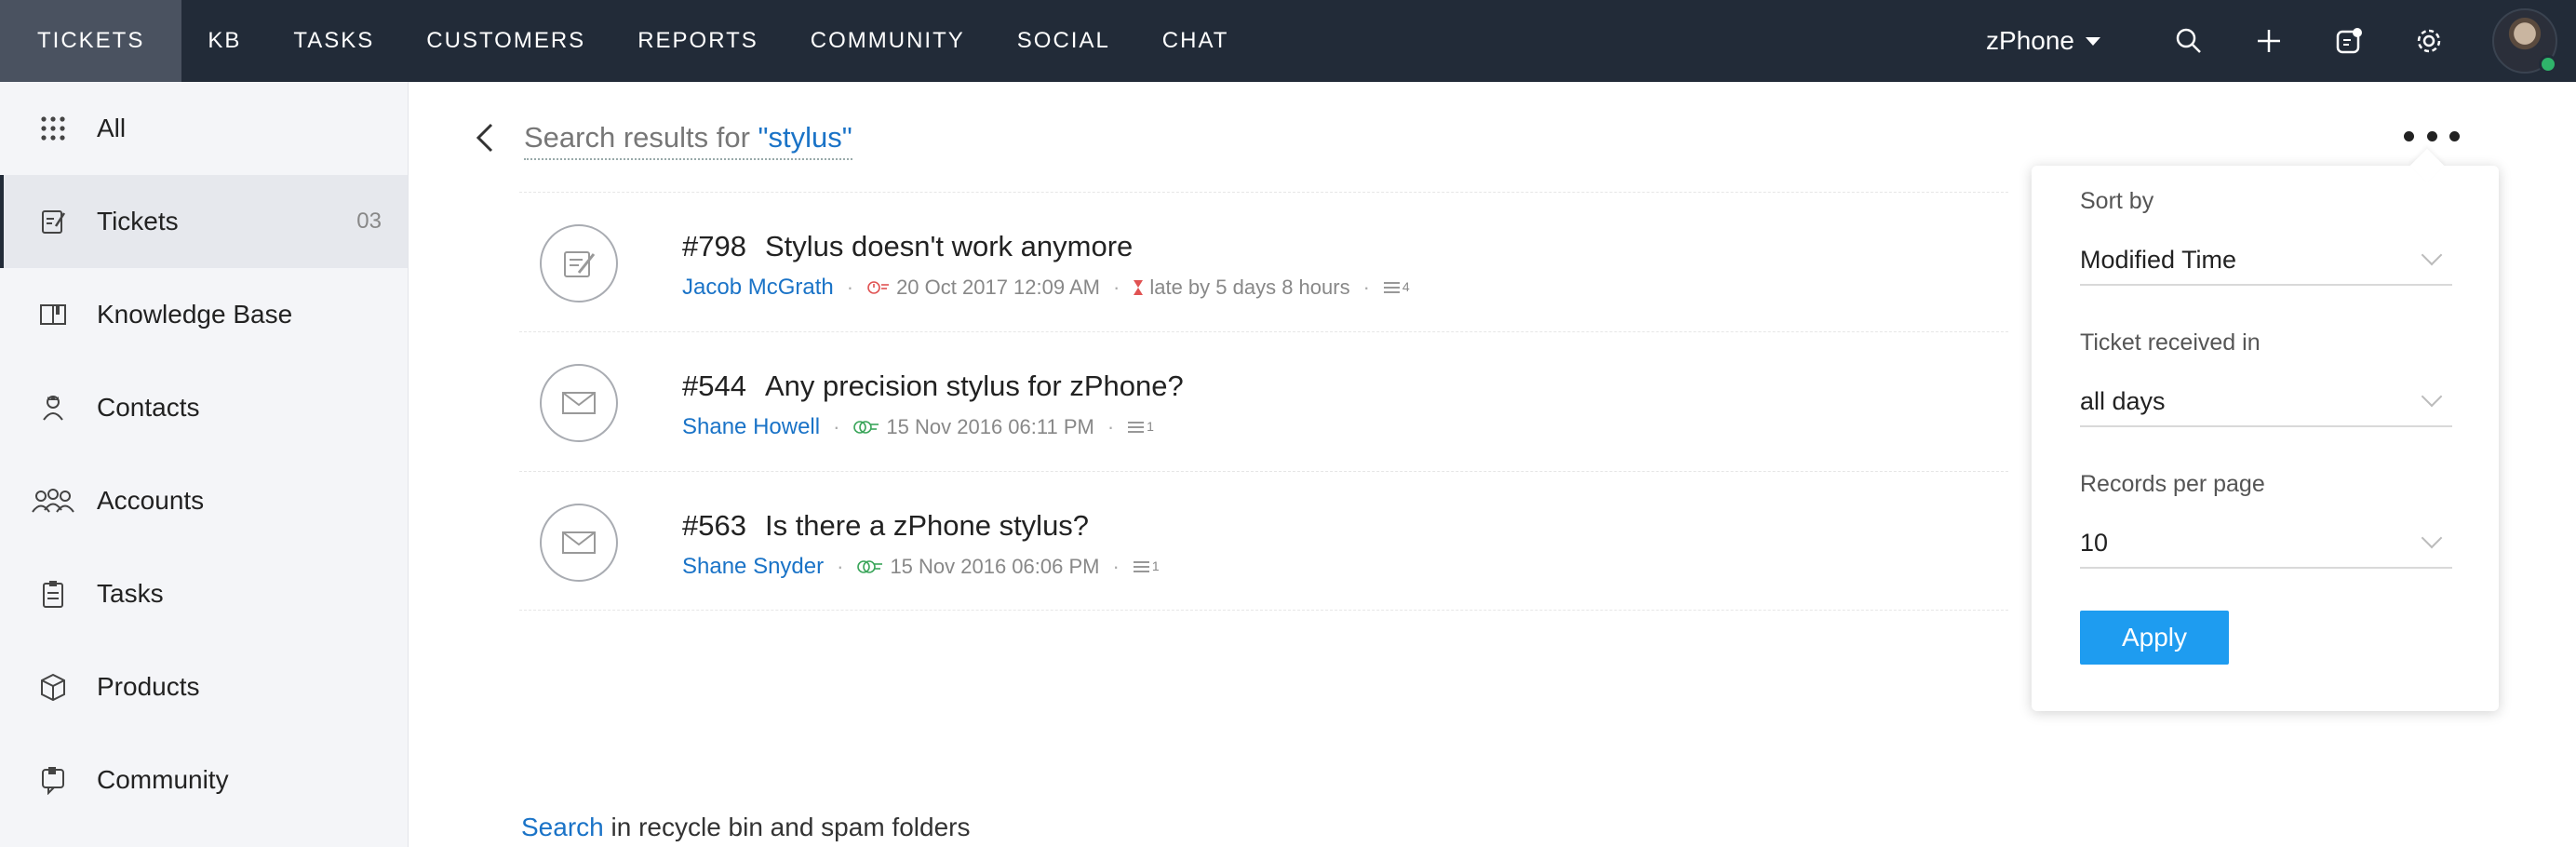 The width and height of the screenshot is (2576, 847). I want to click on nav-actions: zPhone, so click(2281, 41).